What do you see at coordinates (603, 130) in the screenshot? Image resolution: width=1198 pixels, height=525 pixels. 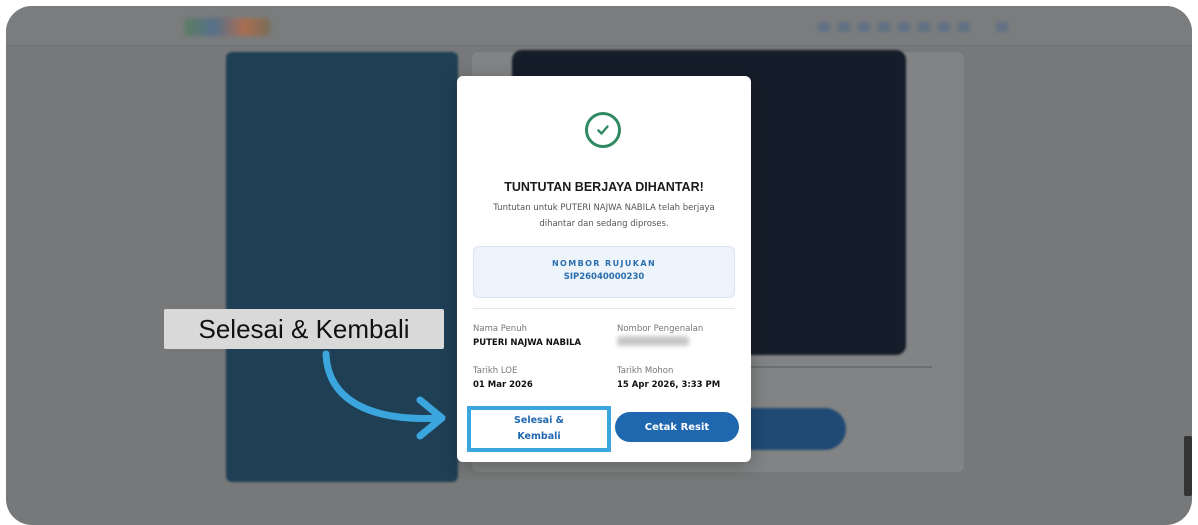 I see `check-circle-icon` at bounding box center [603, 130].